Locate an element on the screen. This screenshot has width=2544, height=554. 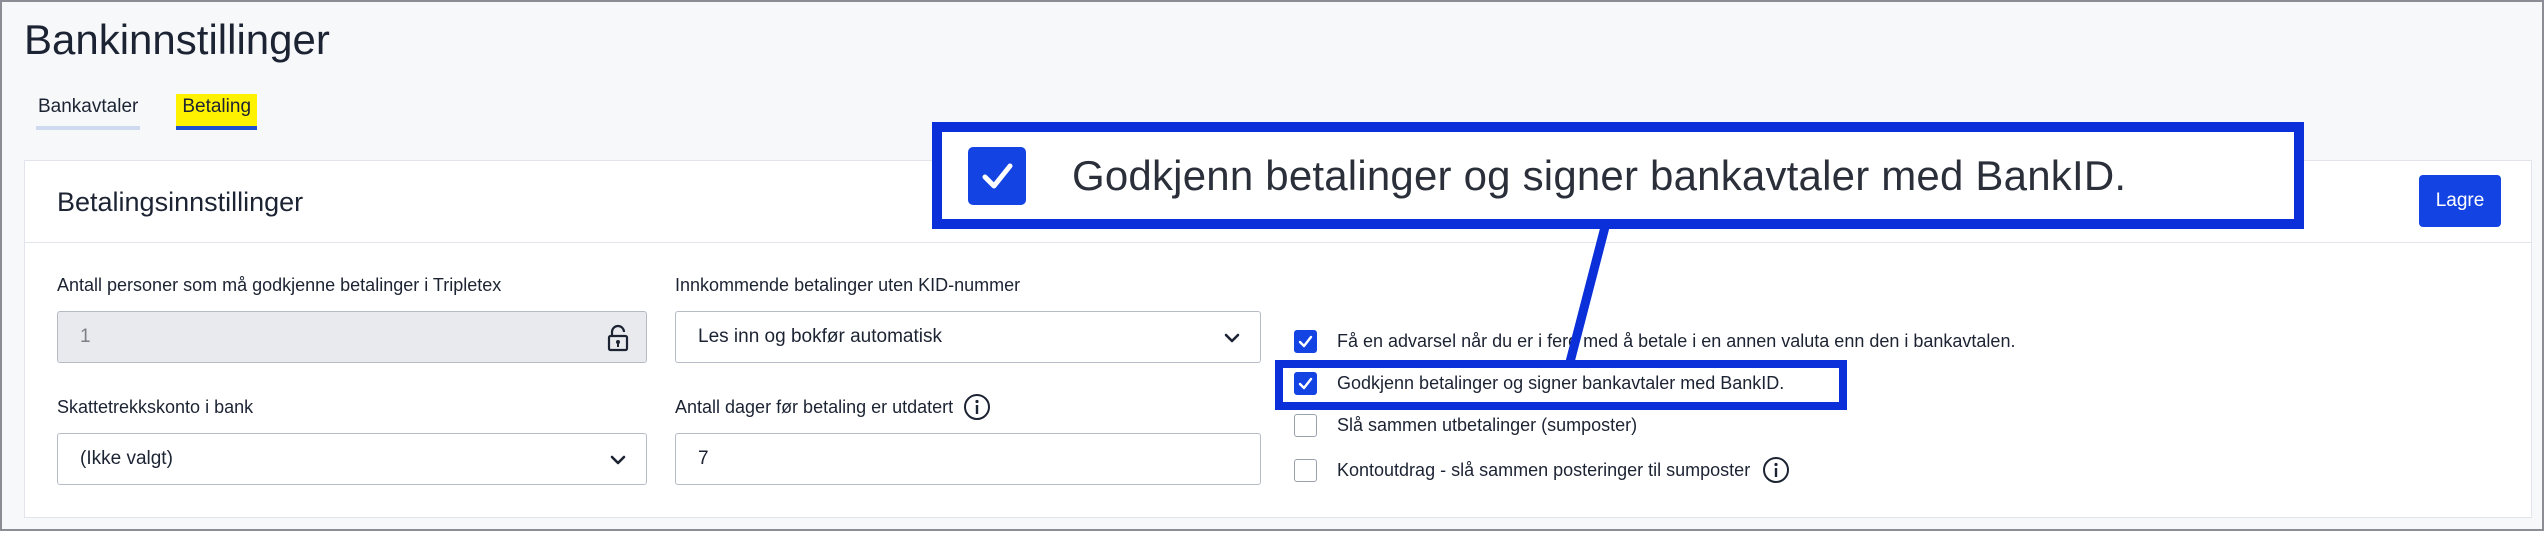
page-title: Bankinnstillinger is located at coordinates (177, 39).